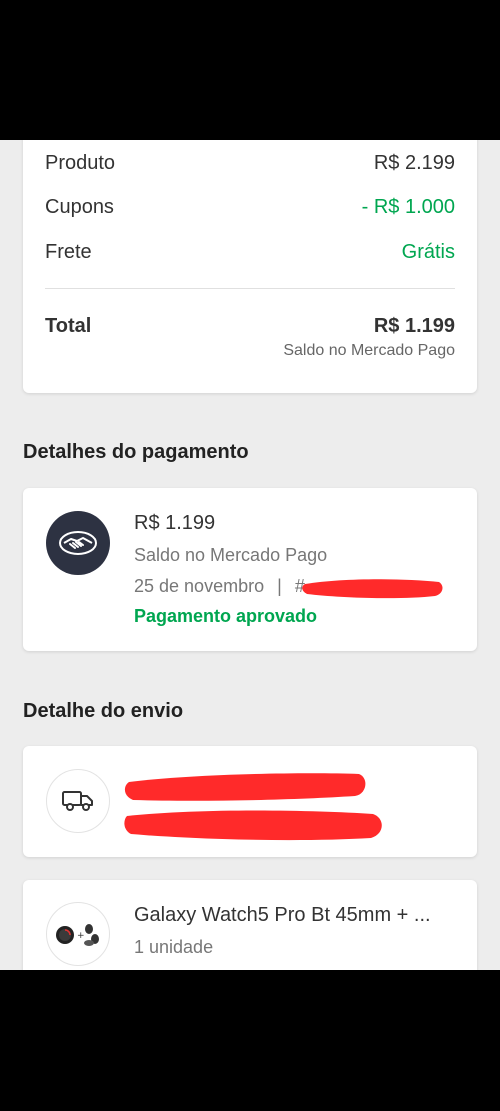 The height and width of the screenshot is (1111, 500). What do you see at coordinates (103, 711) in the screenshot?
I see `shipping-section-title: Detalhe do envio` at bounding box center [103, 711].